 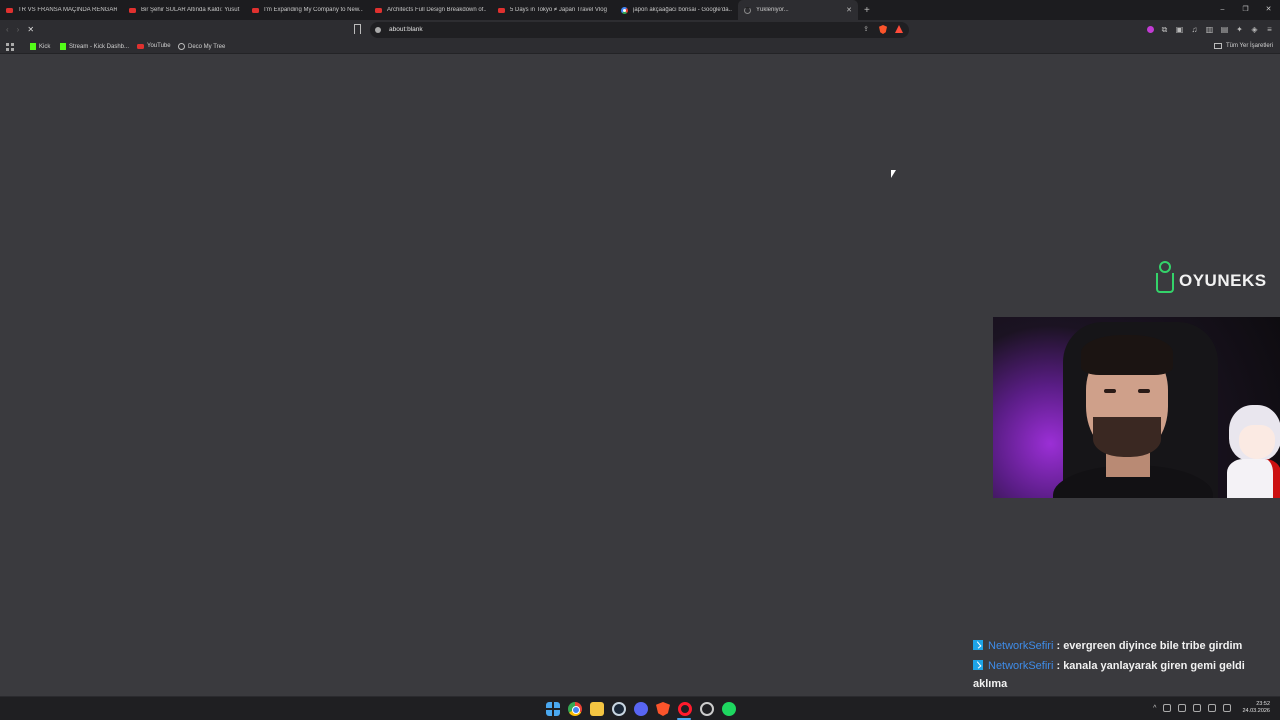 I want to click on brave-shields-icon, so click(x=883, y=29).